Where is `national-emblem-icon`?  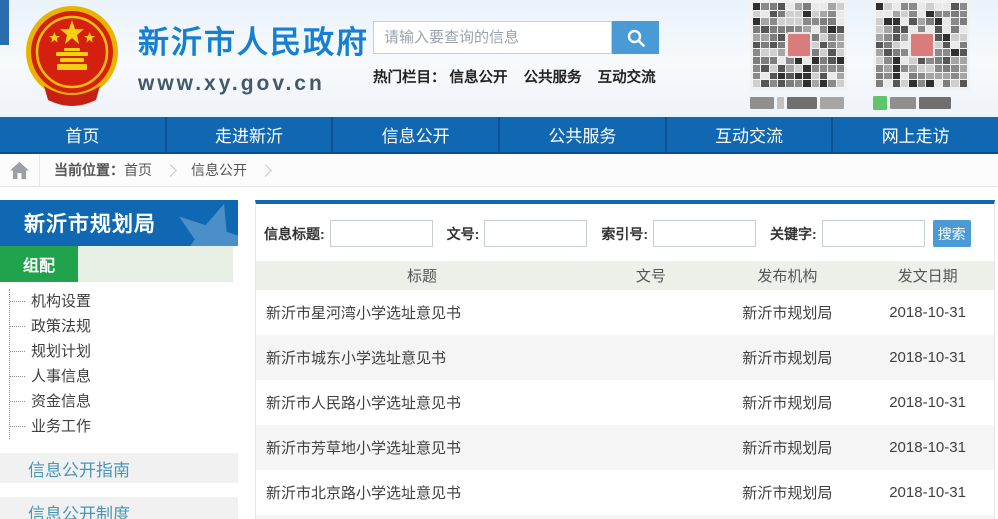
national-emblem-icon is located at coordinates (72, 56).